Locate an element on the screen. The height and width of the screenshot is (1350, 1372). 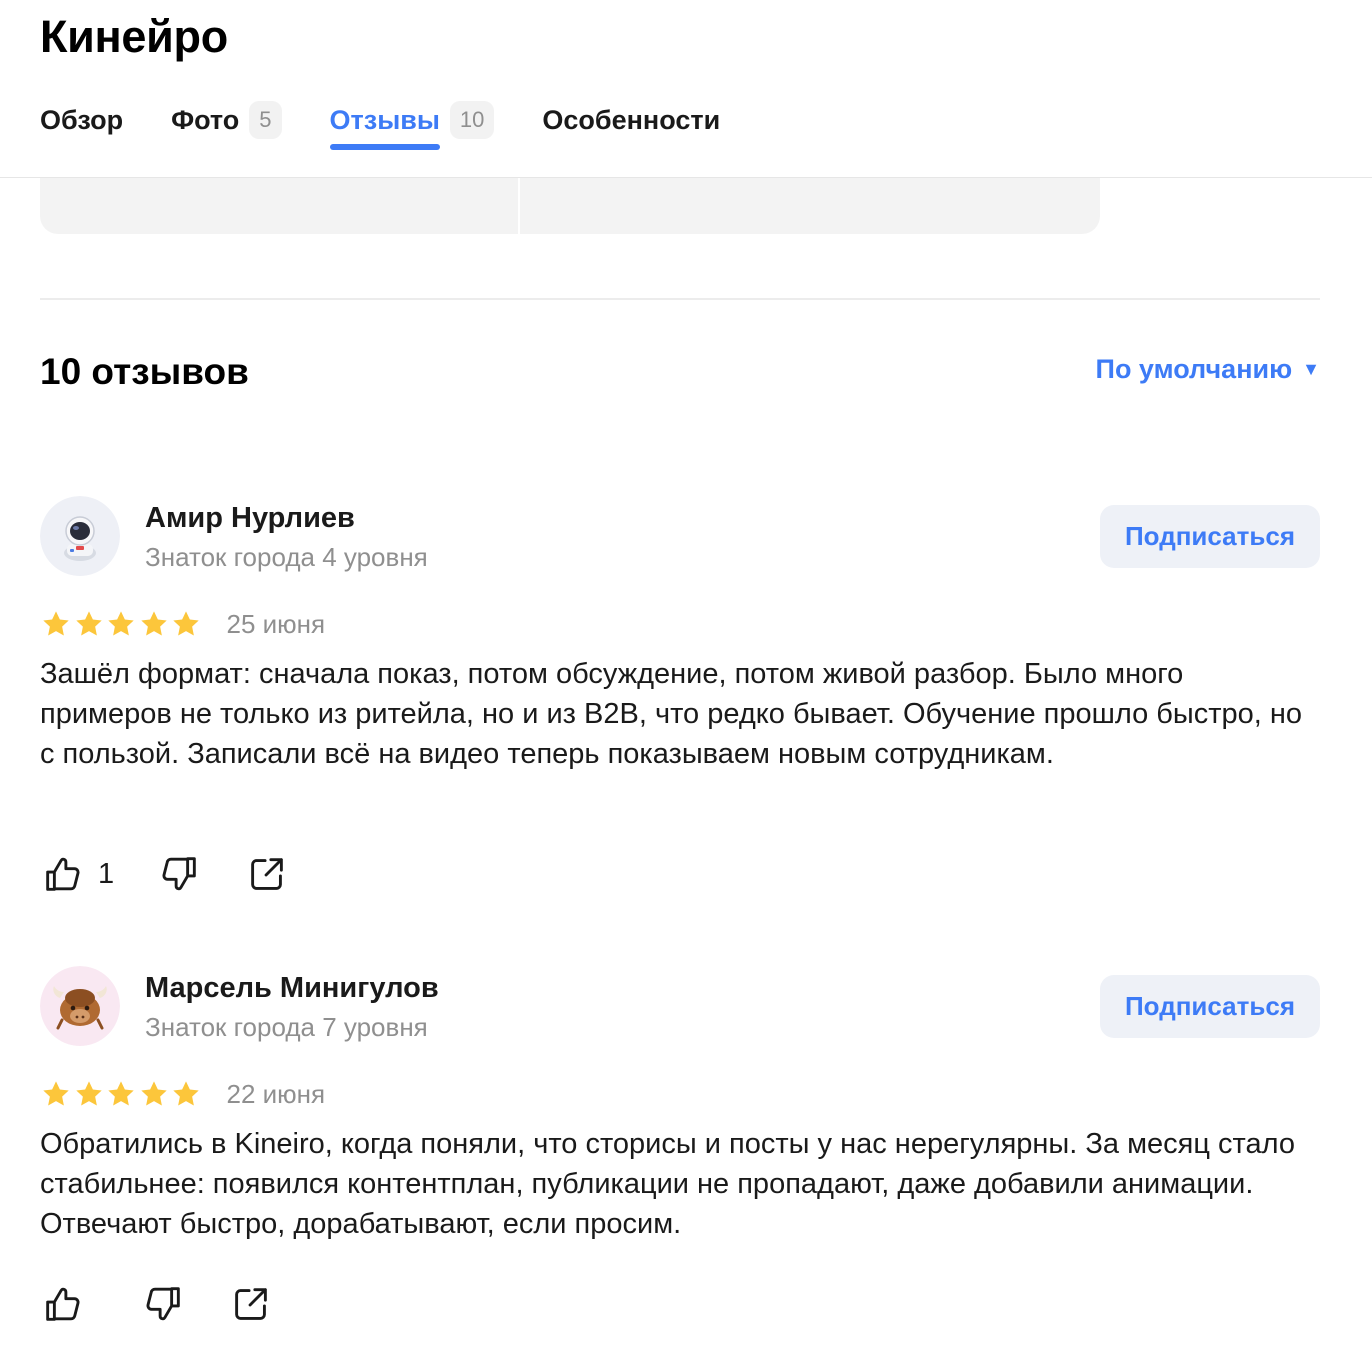
astronaut-icon is located at coordinates (80, 536).